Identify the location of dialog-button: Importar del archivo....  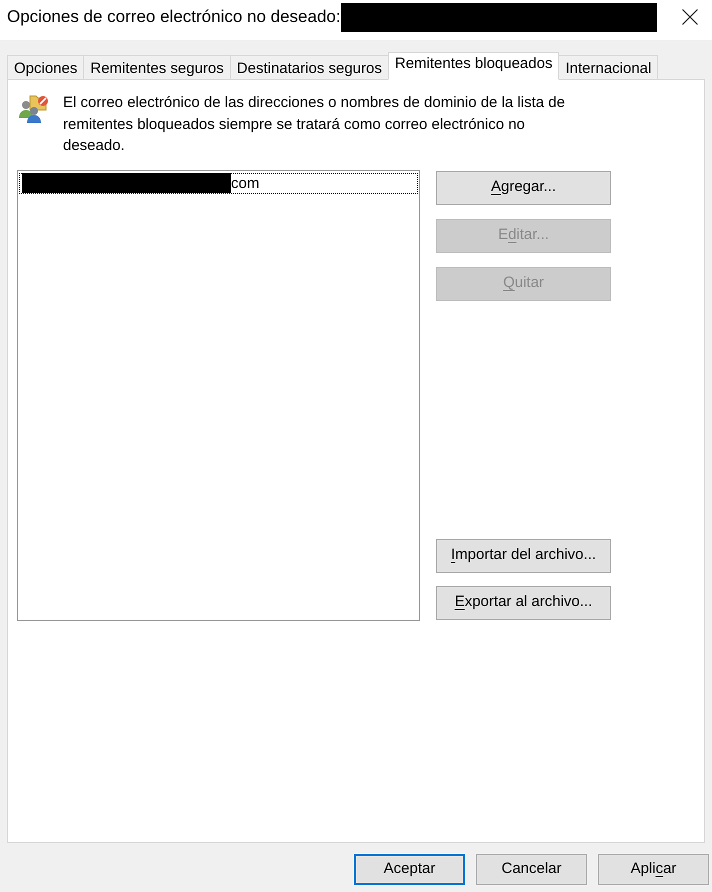
(523, 555).